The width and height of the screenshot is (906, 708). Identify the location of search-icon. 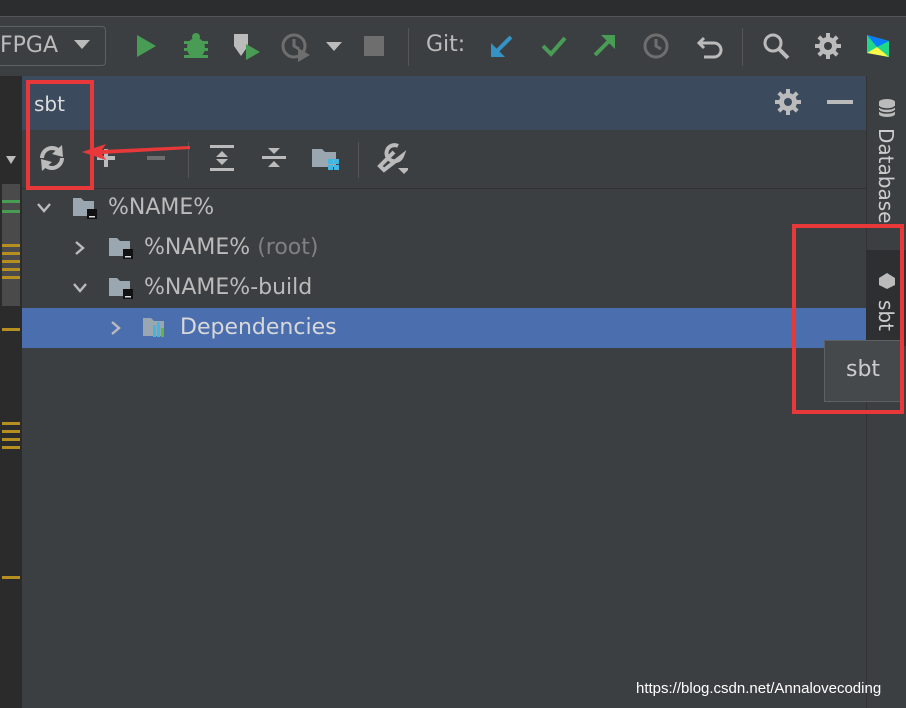
(776, 46).